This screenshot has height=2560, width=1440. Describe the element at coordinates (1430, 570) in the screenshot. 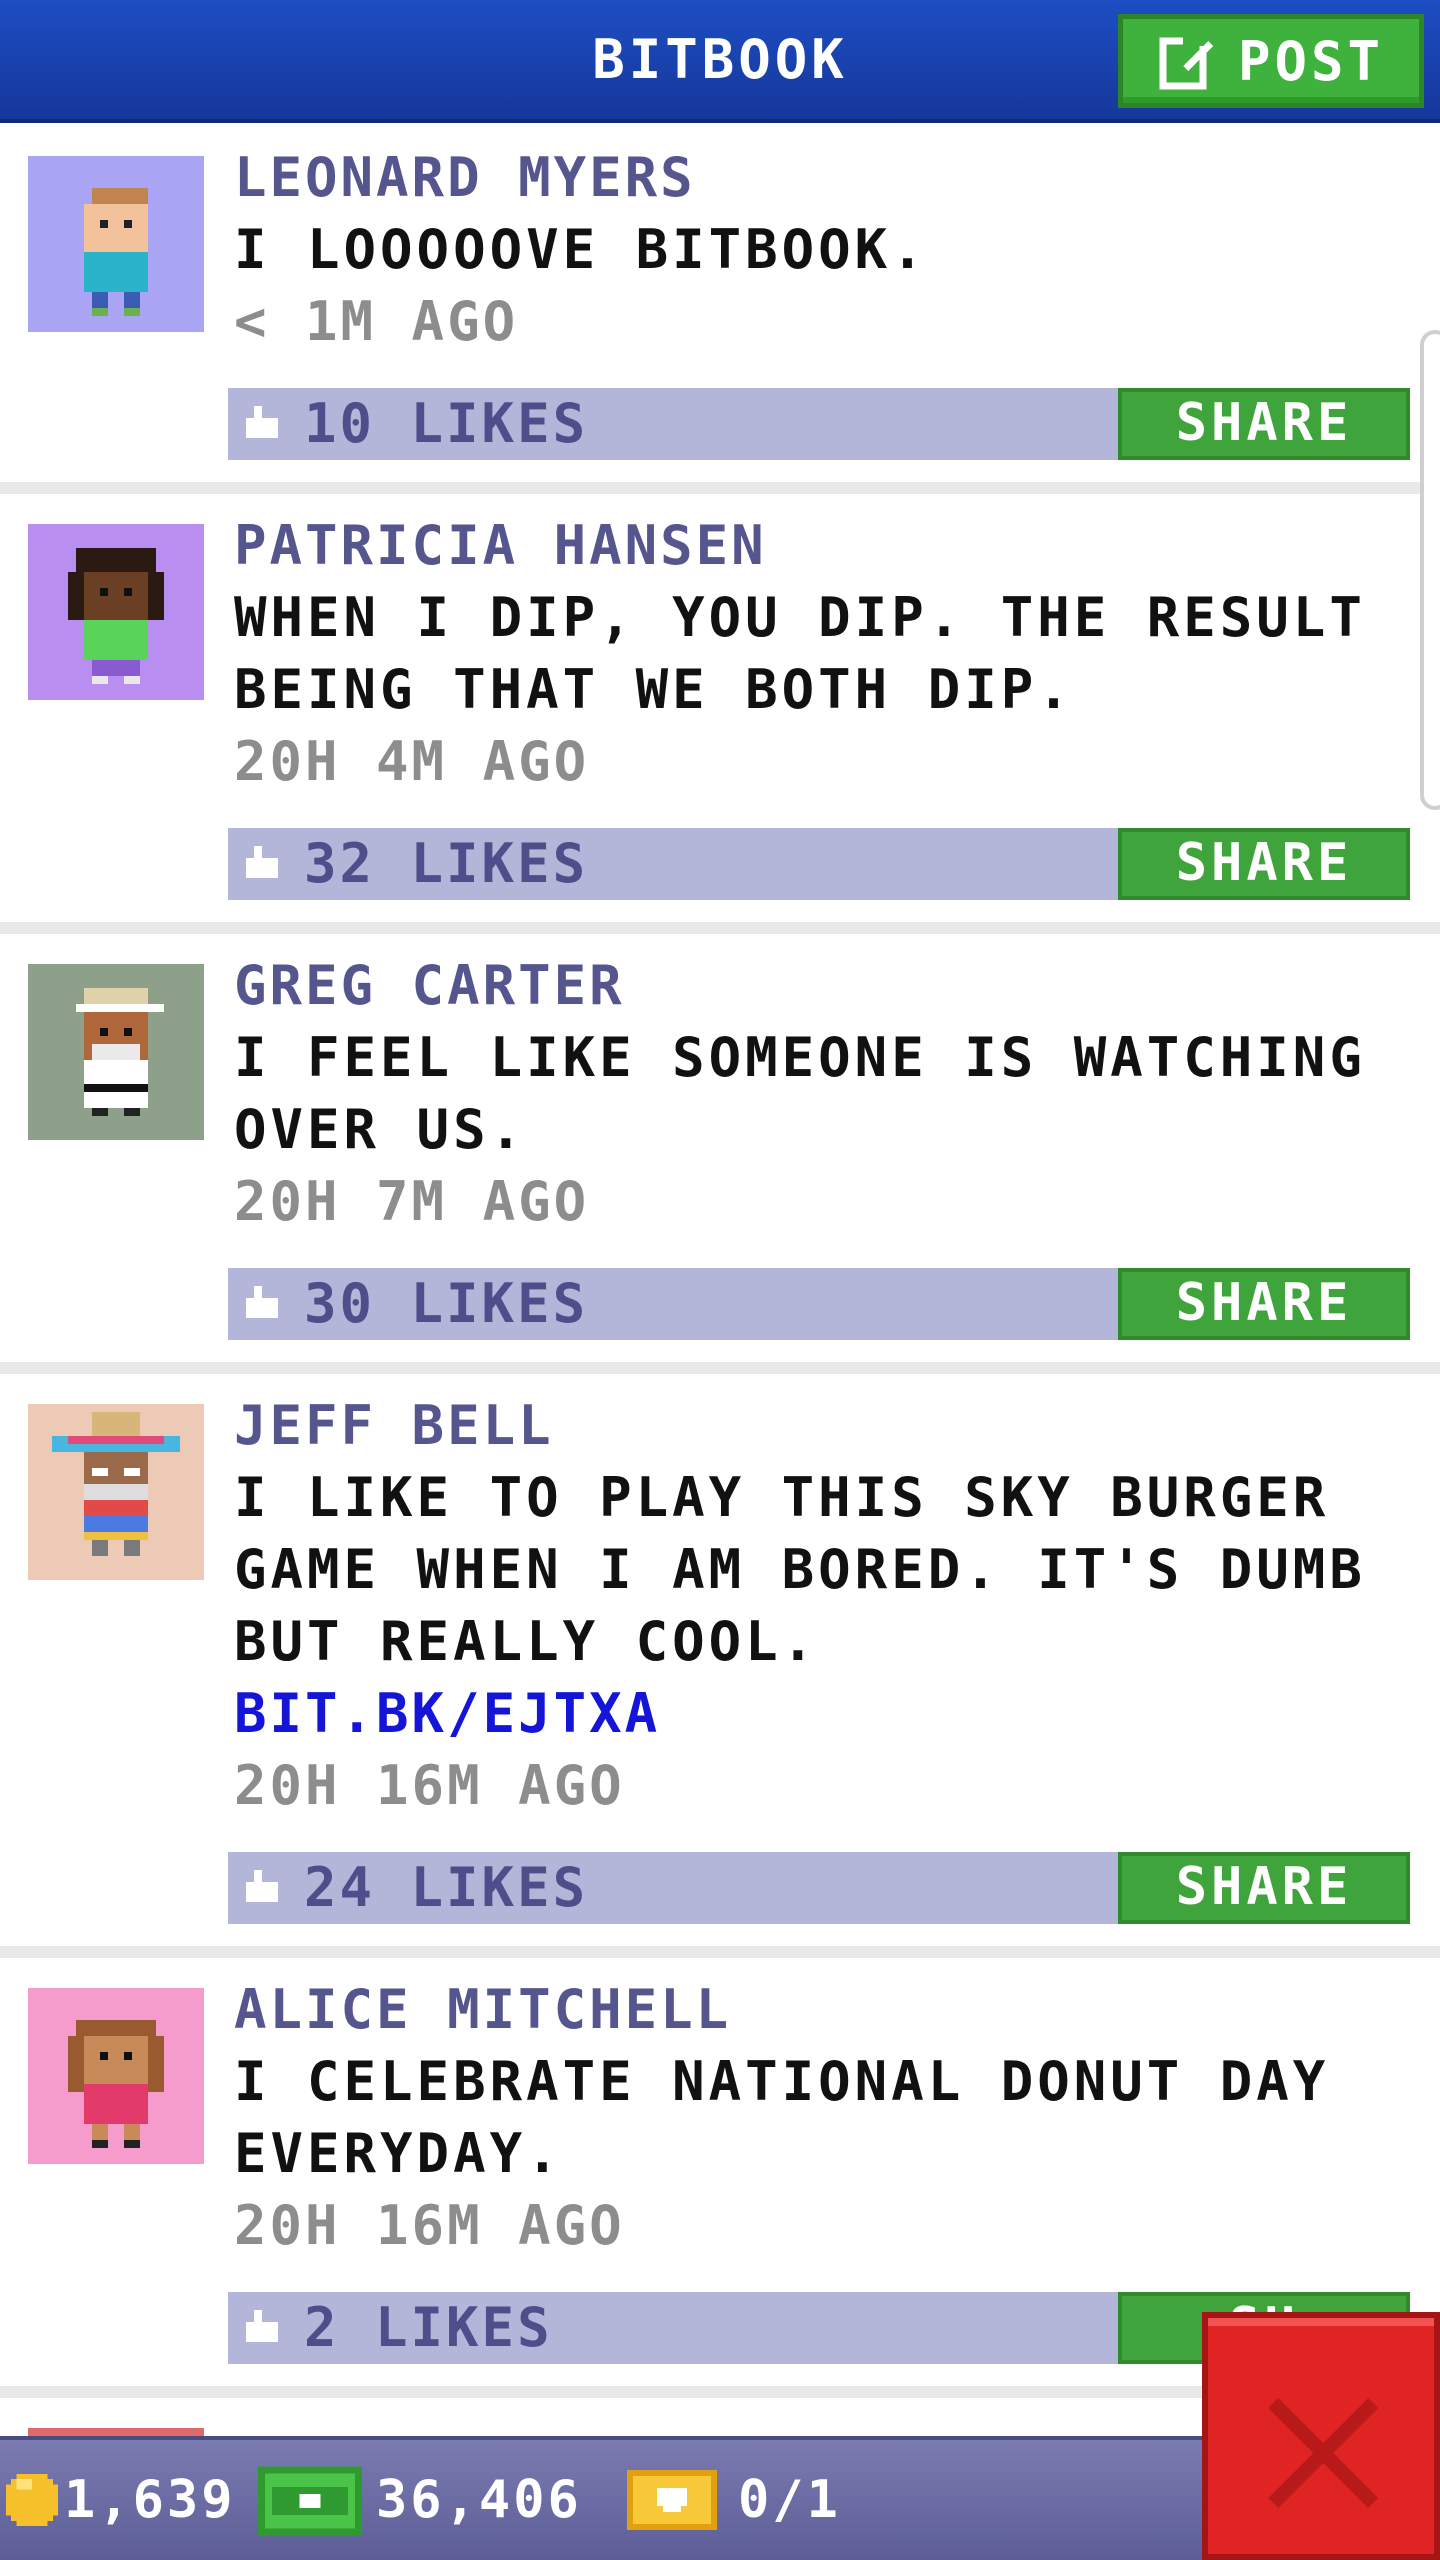

I see `scroll-indicator` at that location.